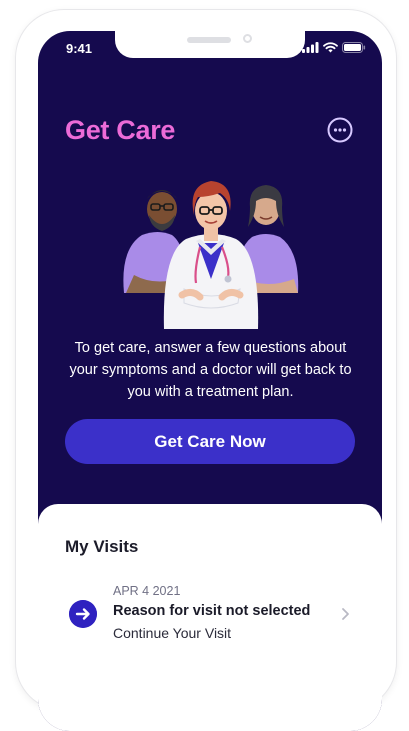 The height and width of the screenshot is (731, 409). I want to click on device-notch, so click(210, 44).